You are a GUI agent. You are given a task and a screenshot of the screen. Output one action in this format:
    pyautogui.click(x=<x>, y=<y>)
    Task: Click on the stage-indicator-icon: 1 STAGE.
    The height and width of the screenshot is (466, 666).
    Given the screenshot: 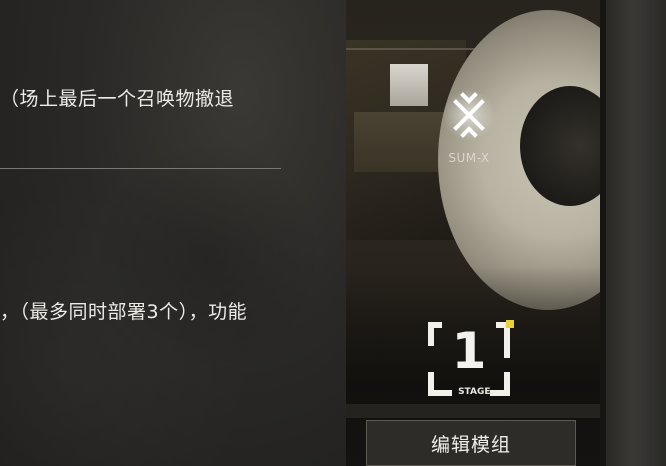 What is the action you would take?
    pyautogui.click(x=471, y=358)
    